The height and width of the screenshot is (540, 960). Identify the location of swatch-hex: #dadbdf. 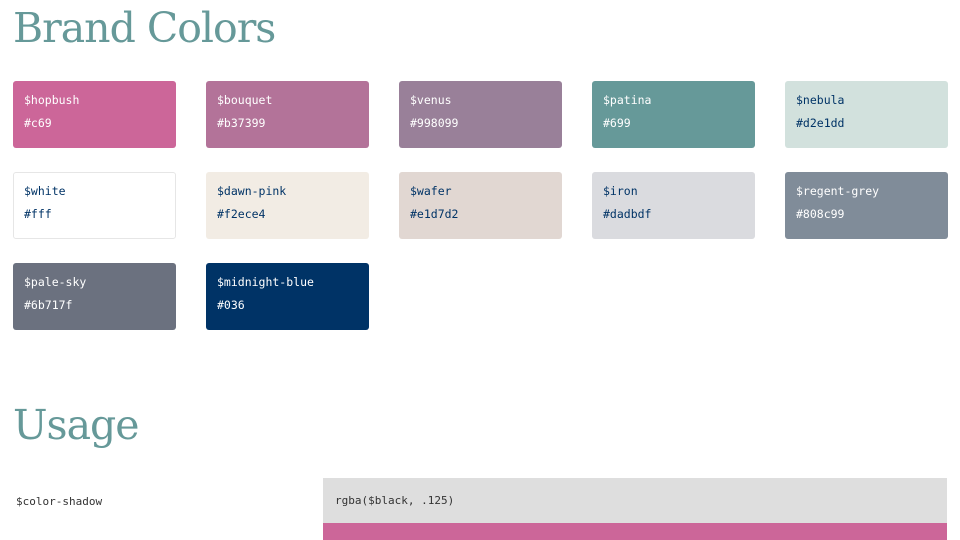
(627, 213).